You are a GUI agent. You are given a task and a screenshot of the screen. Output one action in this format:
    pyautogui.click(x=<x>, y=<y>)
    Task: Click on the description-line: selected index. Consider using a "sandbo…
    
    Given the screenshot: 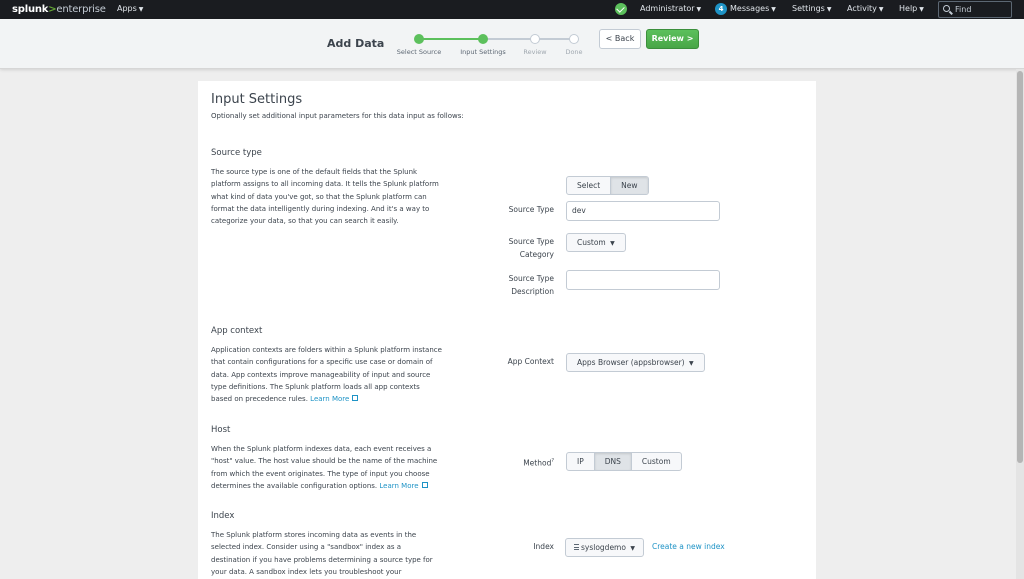 What is the action you would take?
    pyautogui.click(x=306, y=547)
    